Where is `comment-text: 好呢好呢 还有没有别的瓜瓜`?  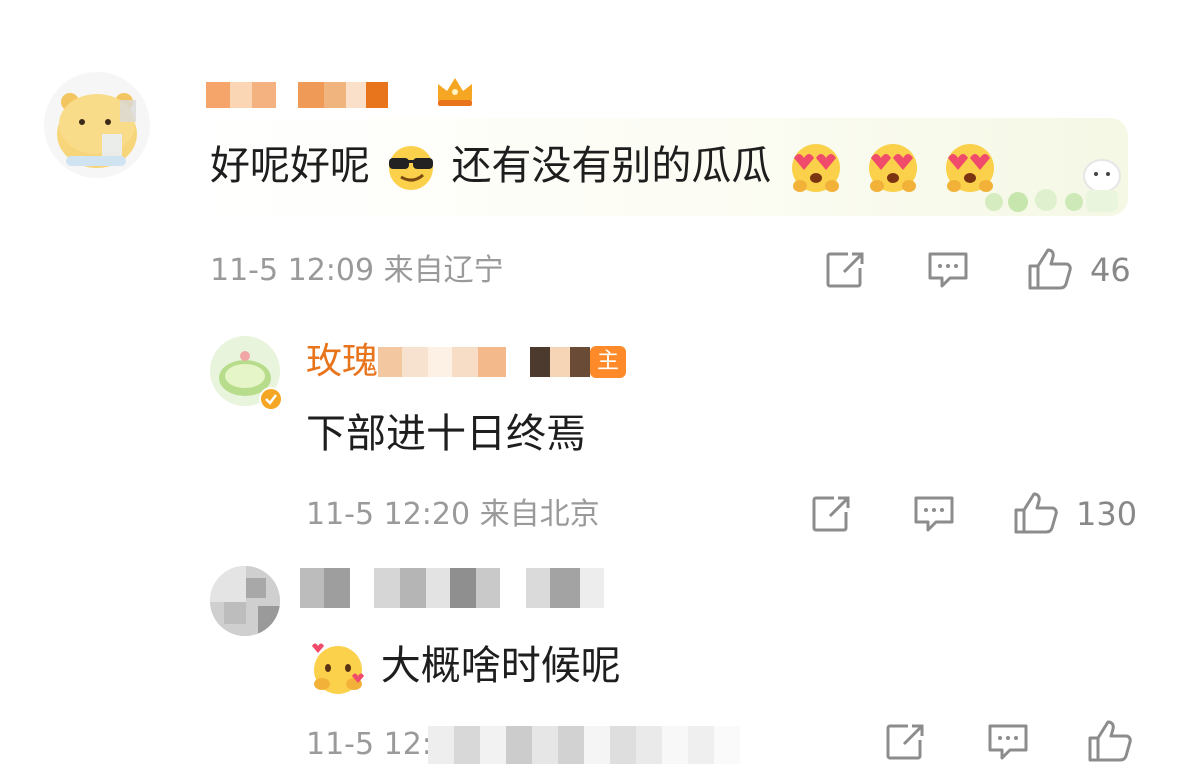
comment-text: 好呢好呢 还有没有别的瓜瓜 is located at coordinates (606, 168).